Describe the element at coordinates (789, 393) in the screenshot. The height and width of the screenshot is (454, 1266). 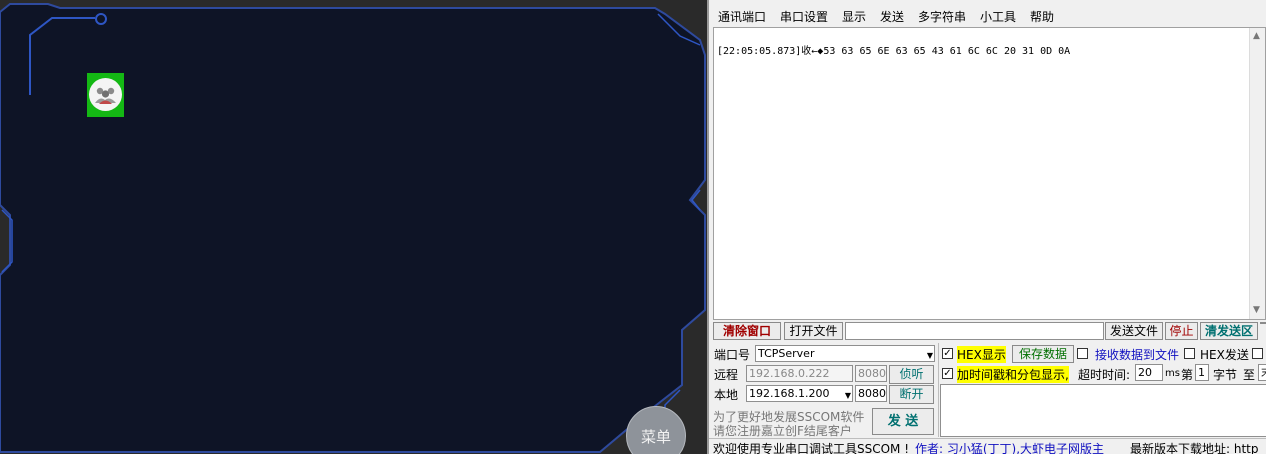
I see `local-ip-value: 192.168.1.200` at that location.